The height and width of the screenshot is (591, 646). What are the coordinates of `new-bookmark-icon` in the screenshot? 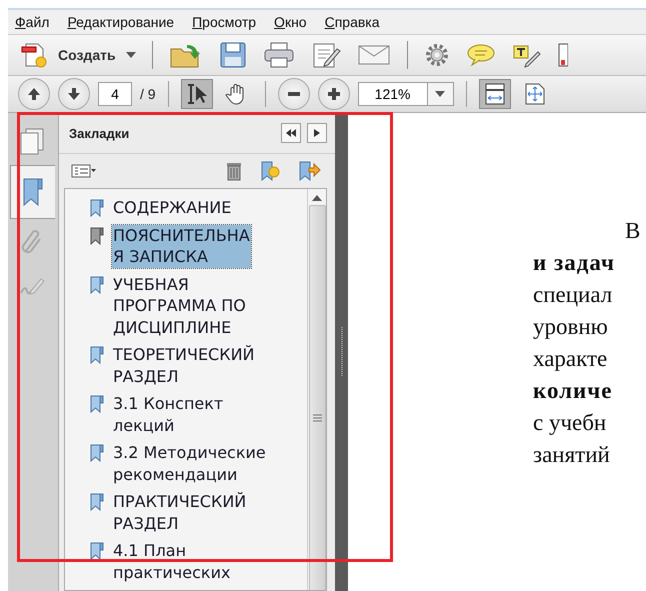 It's located at (270, 171).